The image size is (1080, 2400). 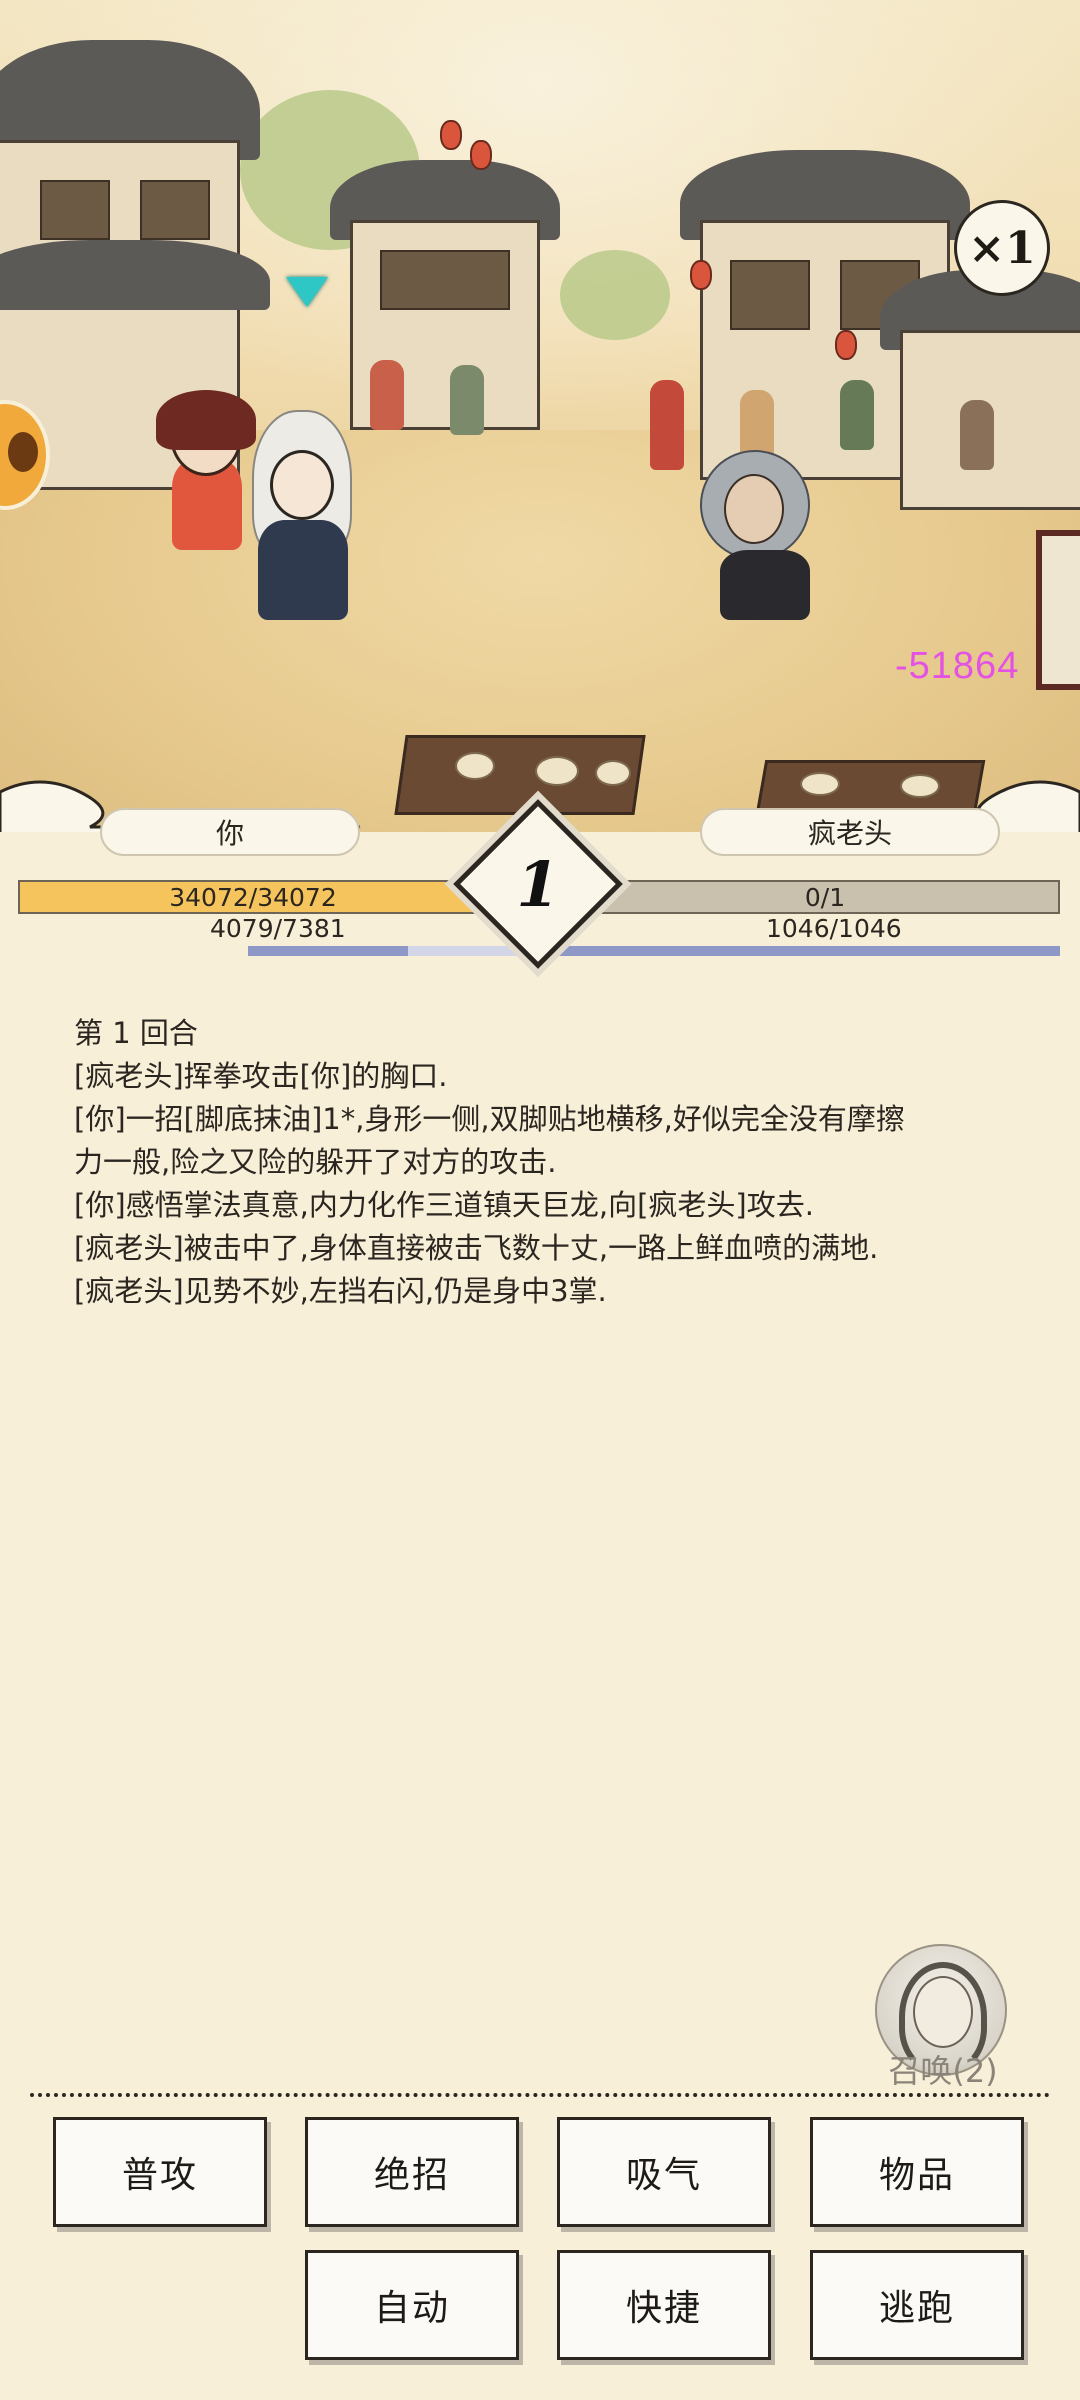 I want to click on enemy-name-tab: 疯老头, so click(x=850, y=832).